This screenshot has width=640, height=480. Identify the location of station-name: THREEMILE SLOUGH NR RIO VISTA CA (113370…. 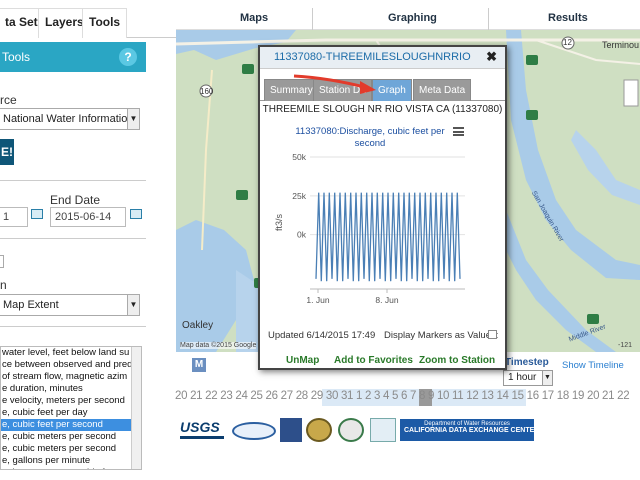
(382, 109).